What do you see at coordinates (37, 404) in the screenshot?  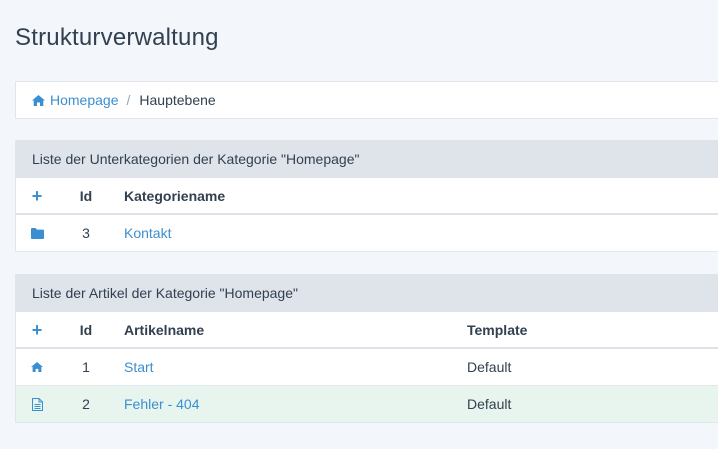 I see `document-icon` at bounding box center [37, 404].